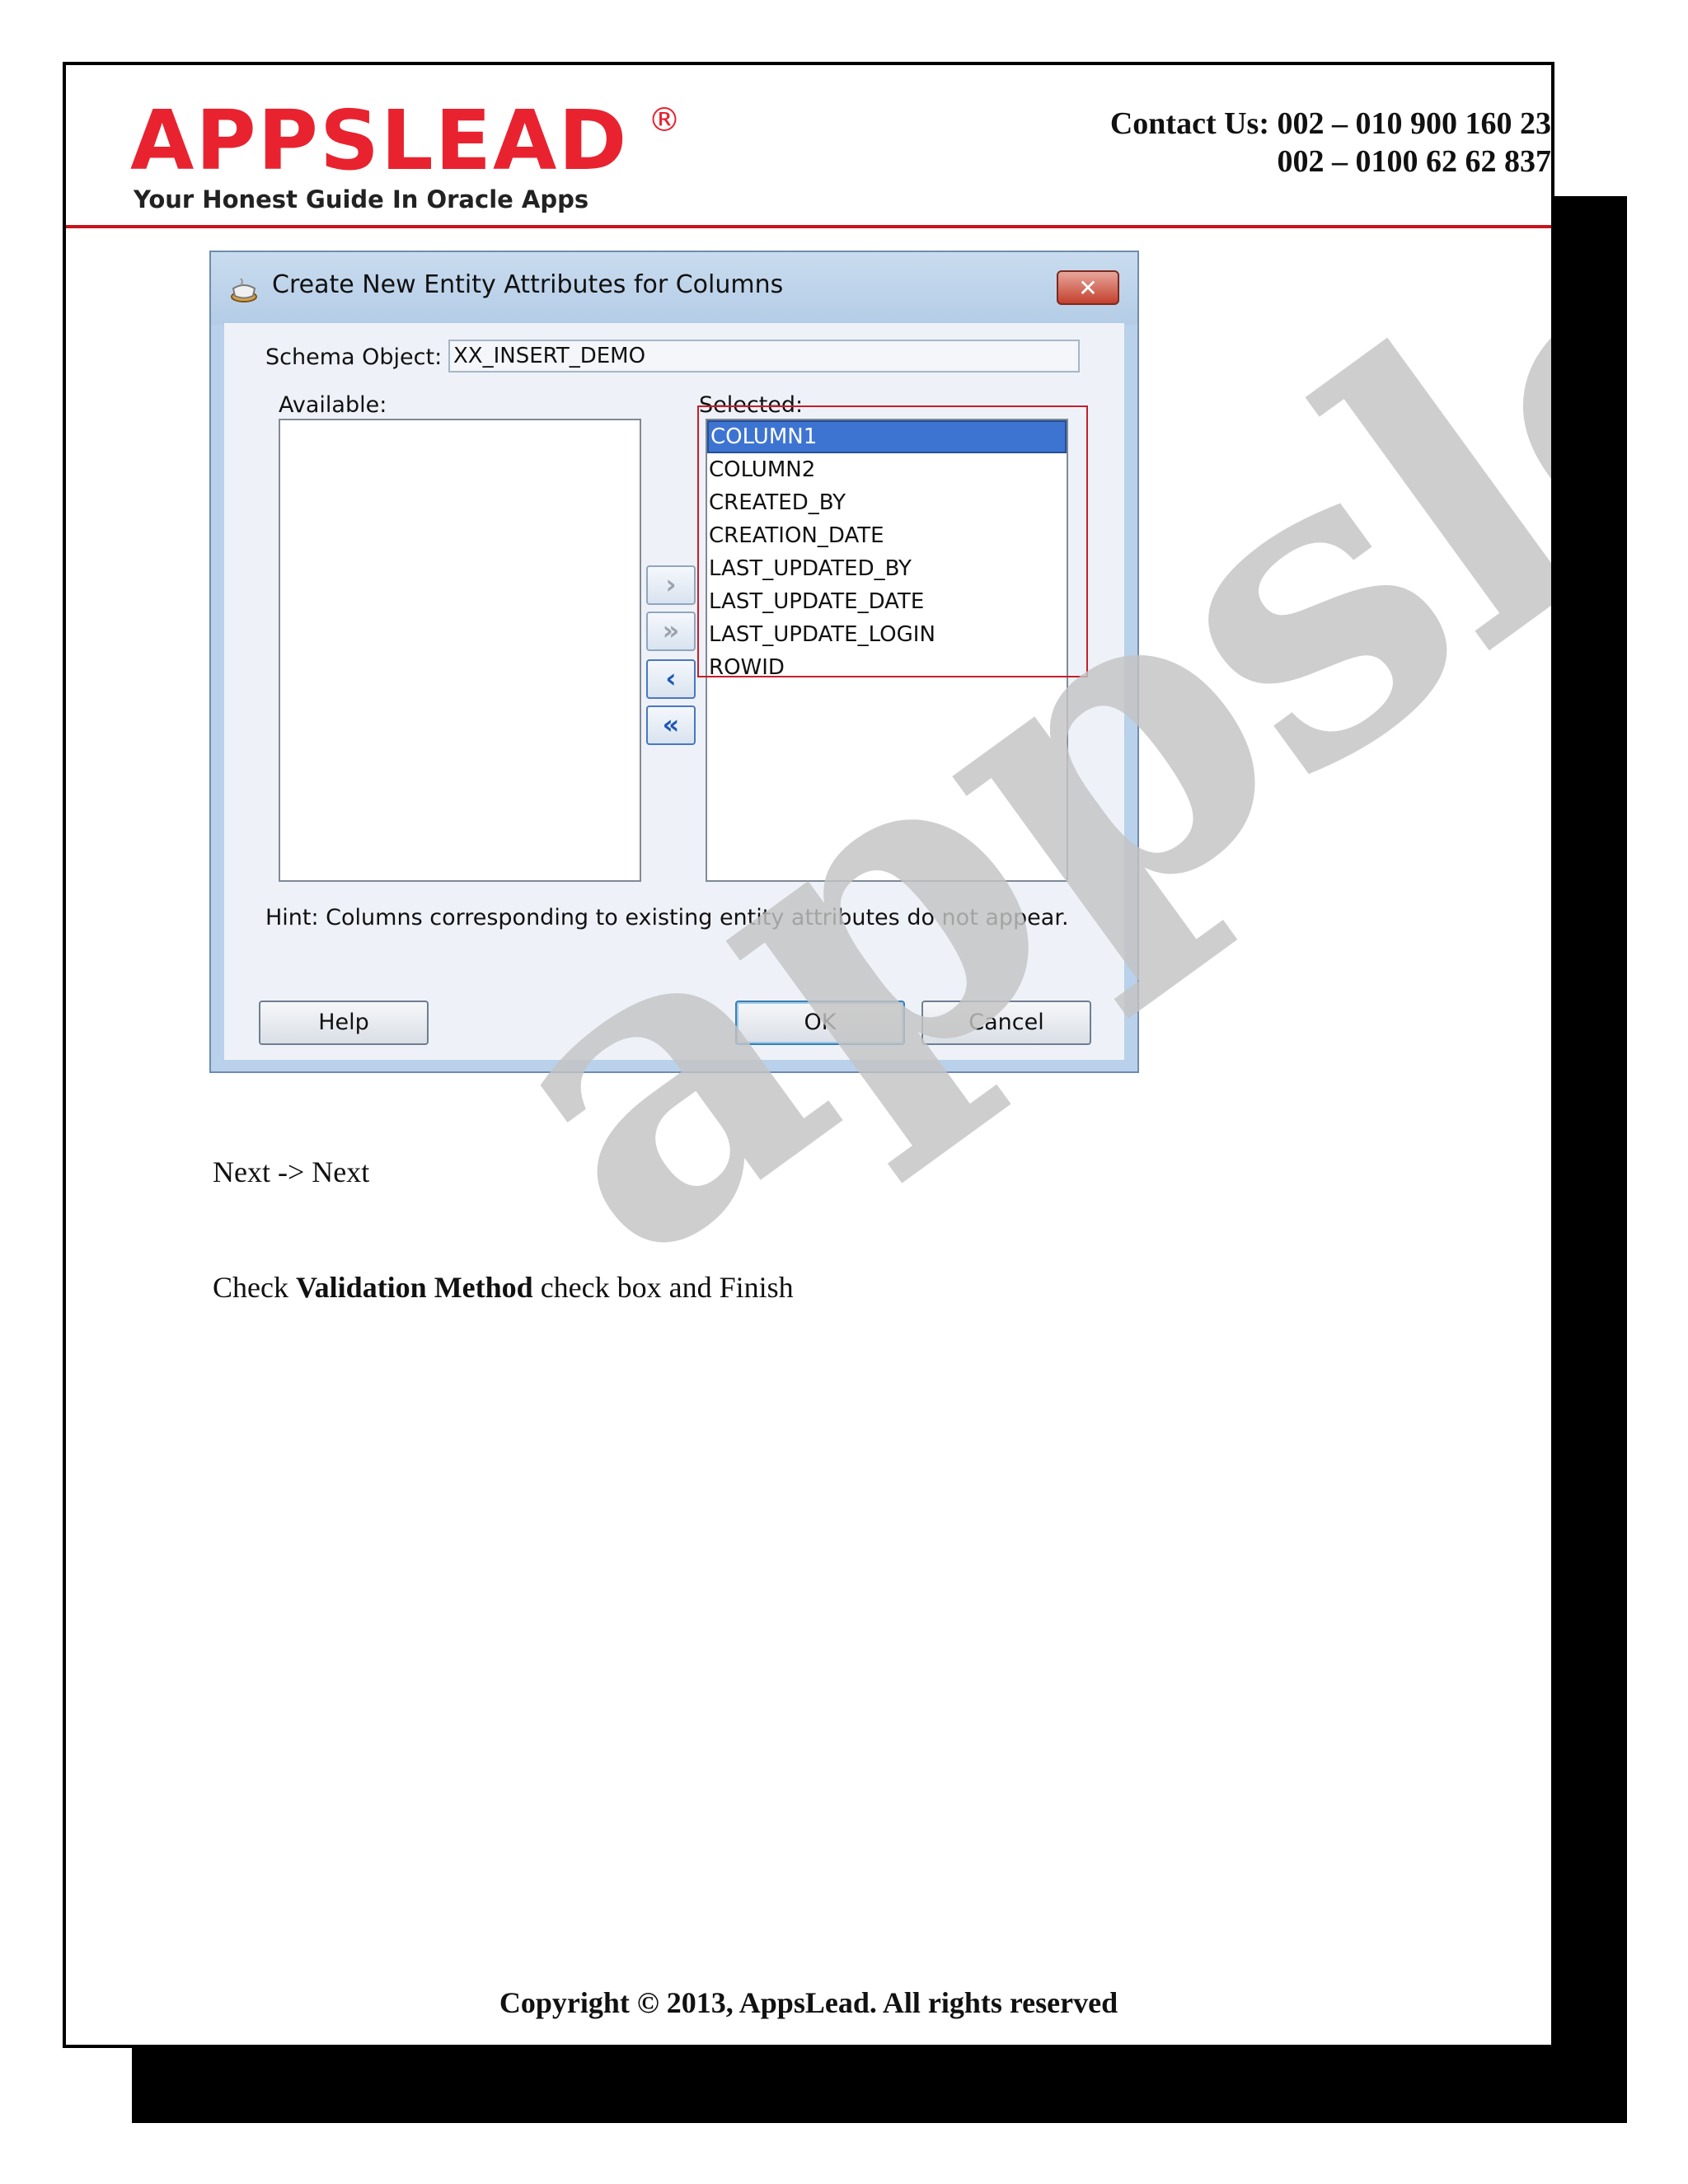 This screenshot has width=1688, height=2184. What do you see at coordinates (244, 290) in the screenshot?
I see `app-cup-icon` at bounding box center [244, 290].